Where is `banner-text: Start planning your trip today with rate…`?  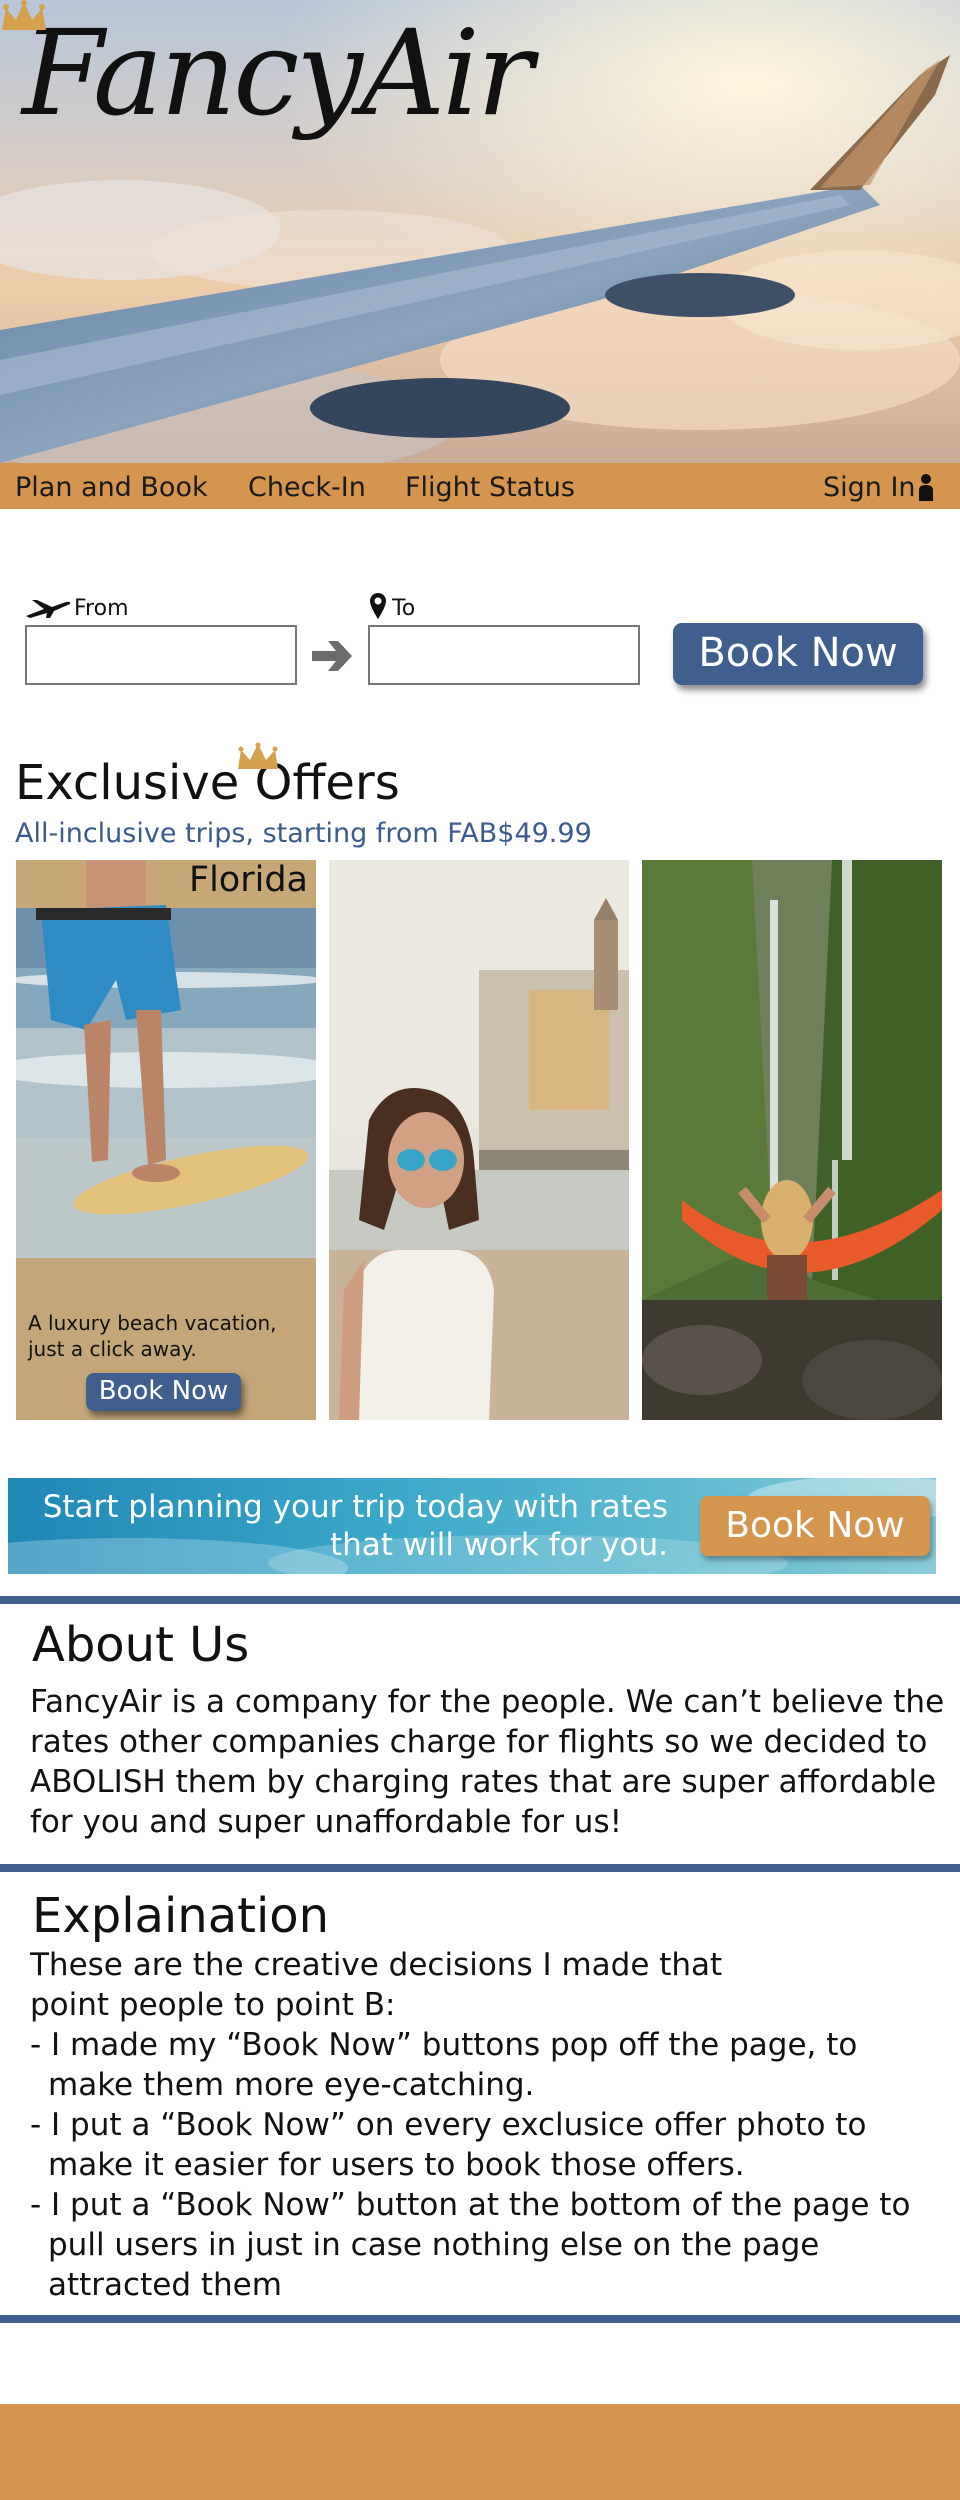 banner-text: Start planning your trip today with rate… is located at coordinates (355, 1526).